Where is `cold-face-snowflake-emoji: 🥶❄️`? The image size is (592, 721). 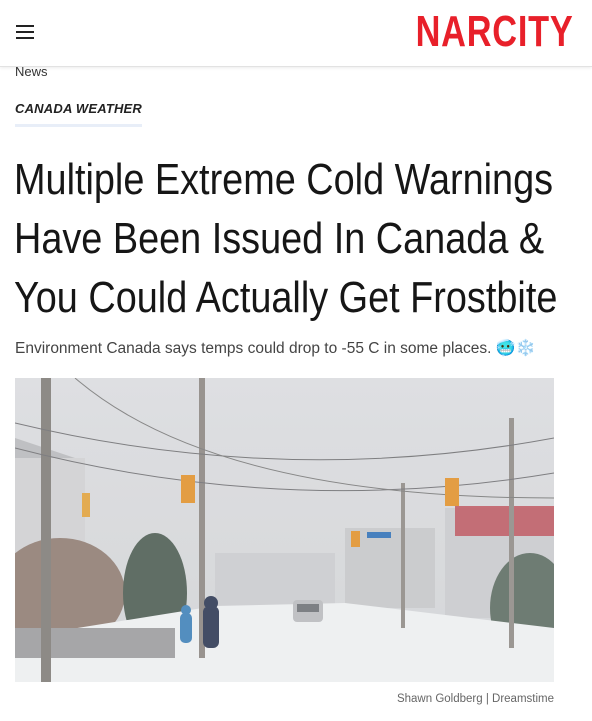
cold-face-snowflake-emoji: 🥶❄️ is located at coordinates (515, 348).